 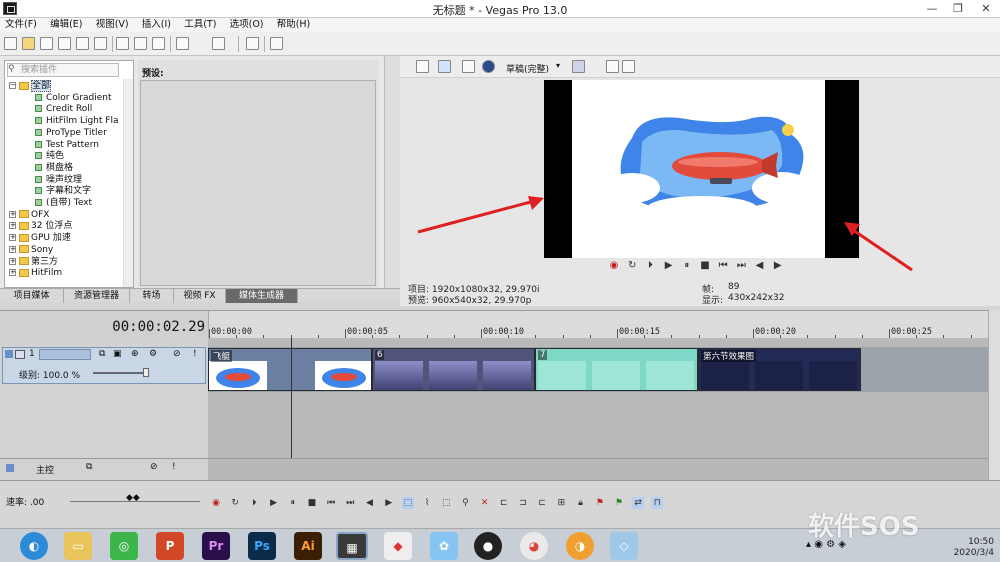 I want to click on playhead-cursor, so click(x=291, y=408).